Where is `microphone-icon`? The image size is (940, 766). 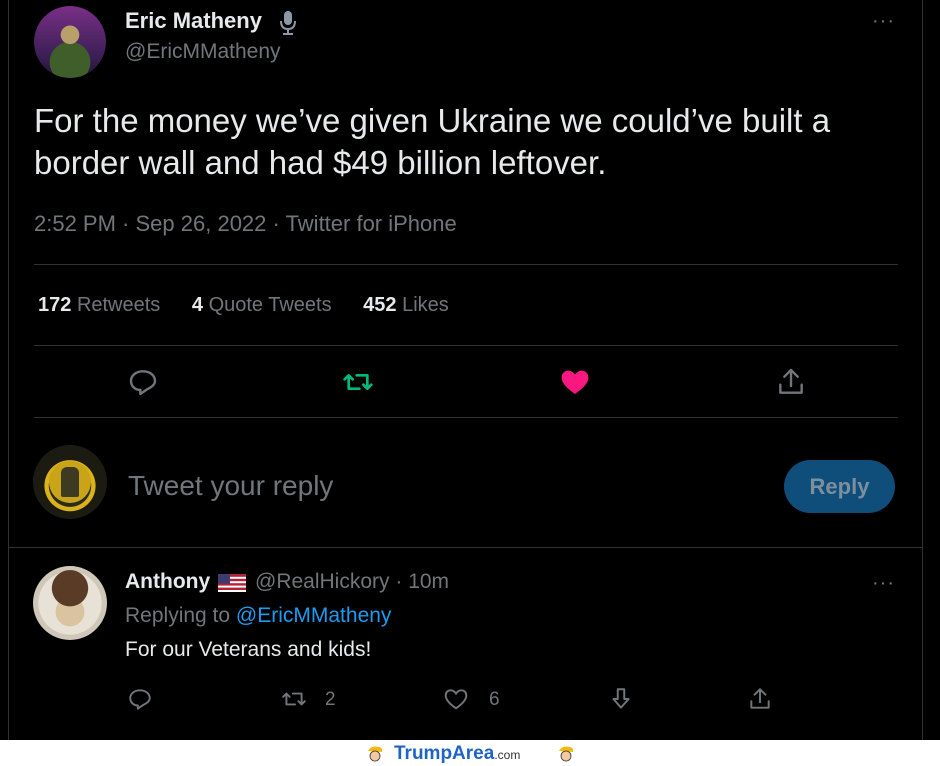 microphone-icon is located at coordinates (288, 23).